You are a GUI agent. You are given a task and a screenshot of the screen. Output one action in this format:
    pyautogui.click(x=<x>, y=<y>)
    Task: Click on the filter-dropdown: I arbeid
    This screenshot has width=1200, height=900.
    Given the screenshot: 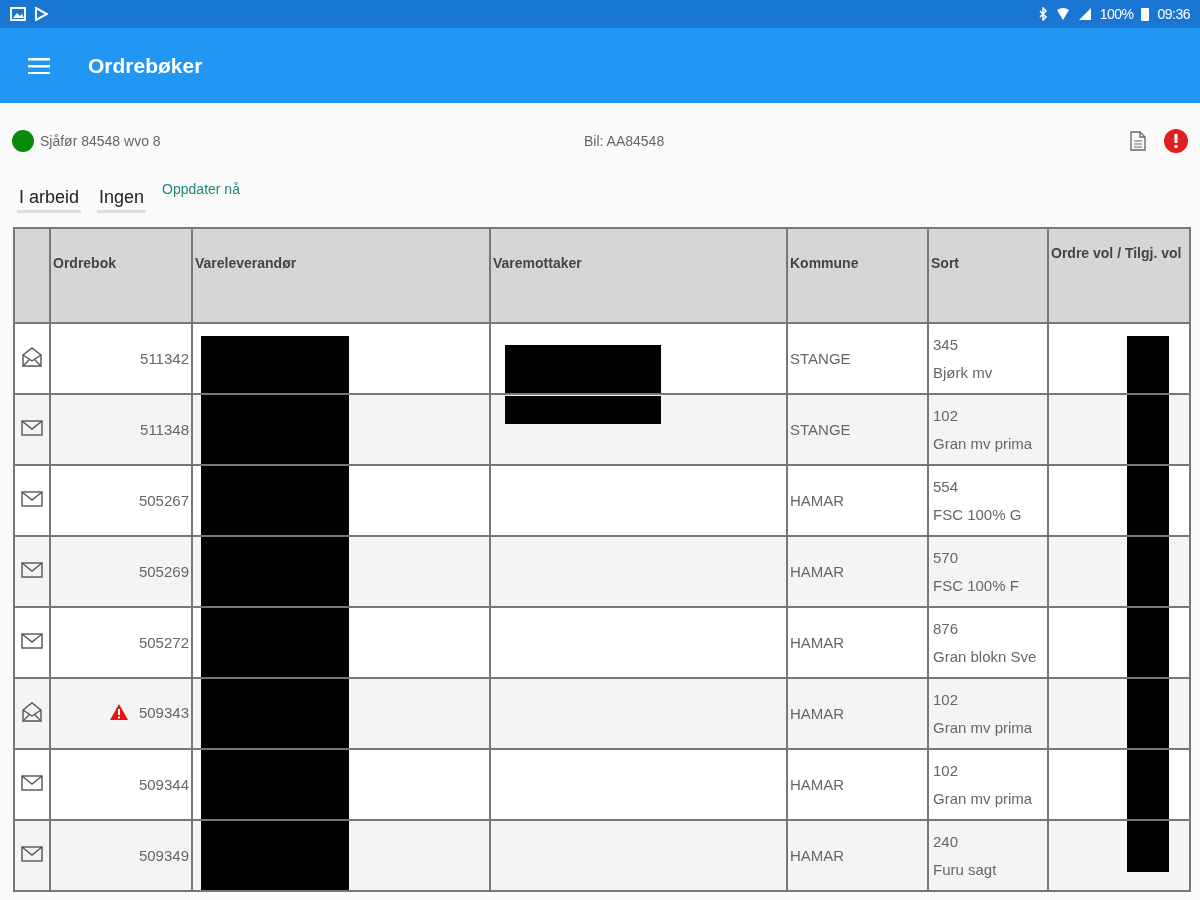 What is the action you would take?
    pyautogui.click(x=49, y=200)
    